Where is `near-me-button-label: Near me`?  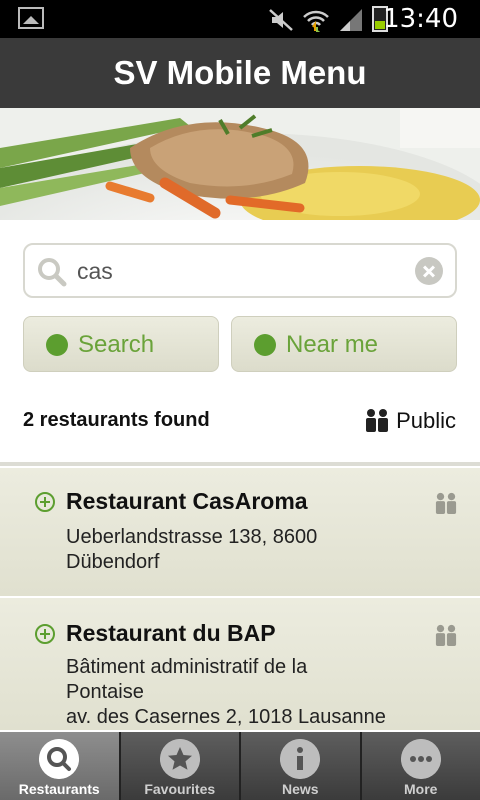
near-me-button-label: Near me is located at coordinates (332, 344).